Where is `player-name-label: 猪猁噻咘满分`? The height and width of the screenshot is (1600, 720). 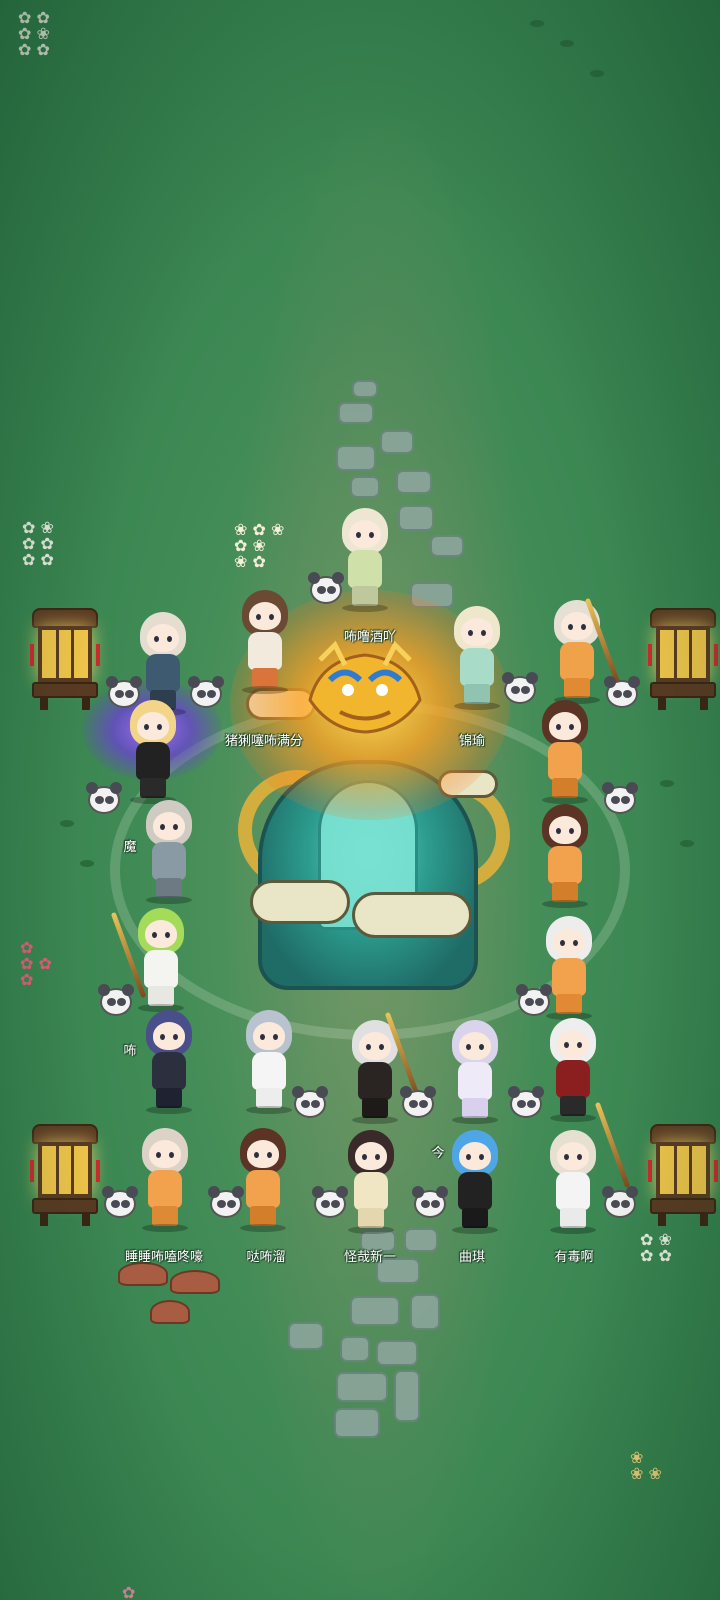 player-name-label: 猪猁噻咘满分 is located at coordinates (264, 741).